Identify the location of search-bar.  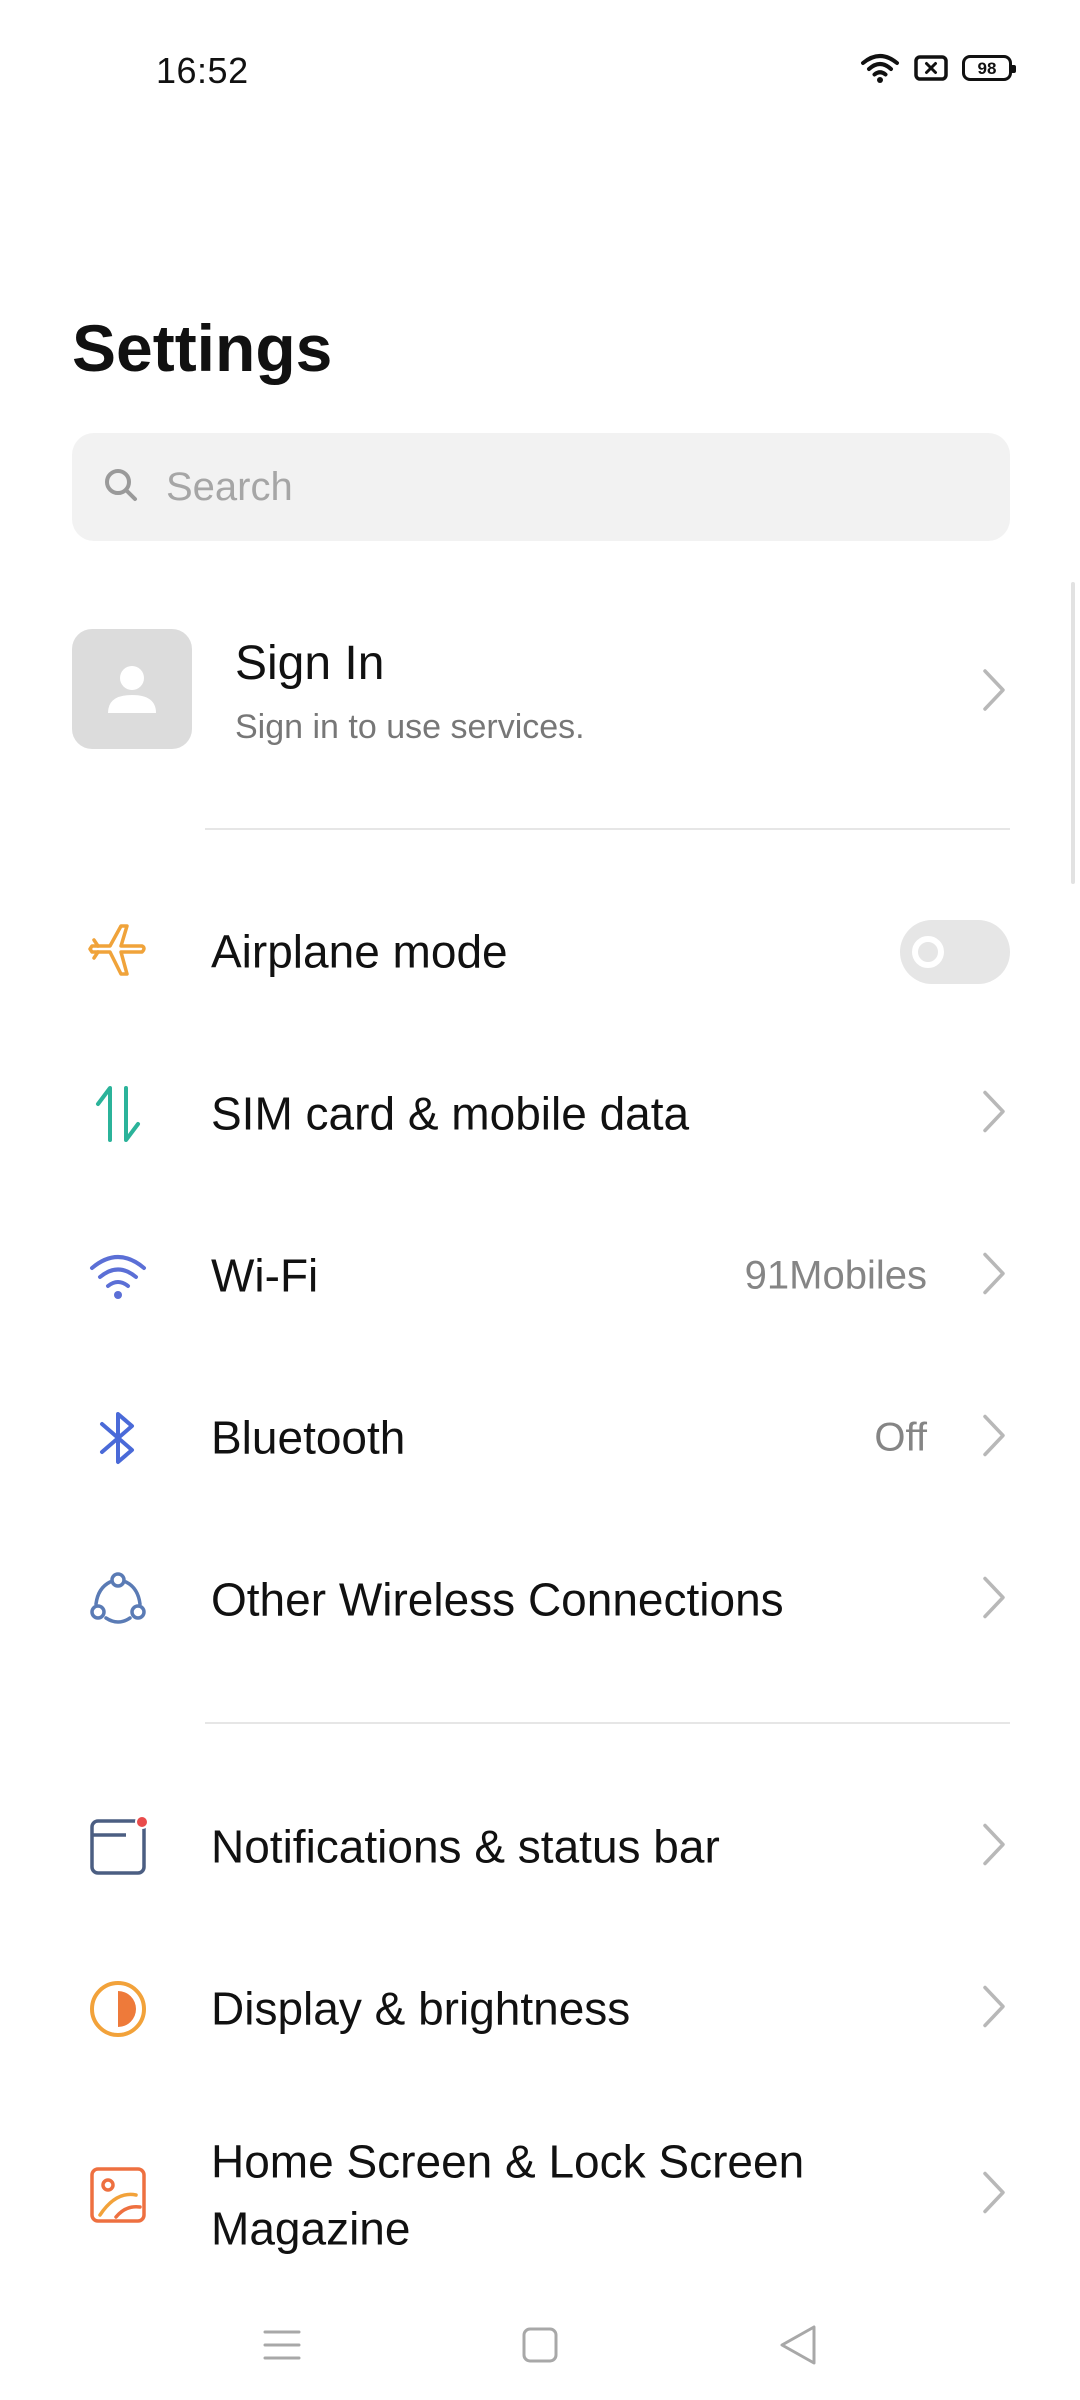
(541, 487).